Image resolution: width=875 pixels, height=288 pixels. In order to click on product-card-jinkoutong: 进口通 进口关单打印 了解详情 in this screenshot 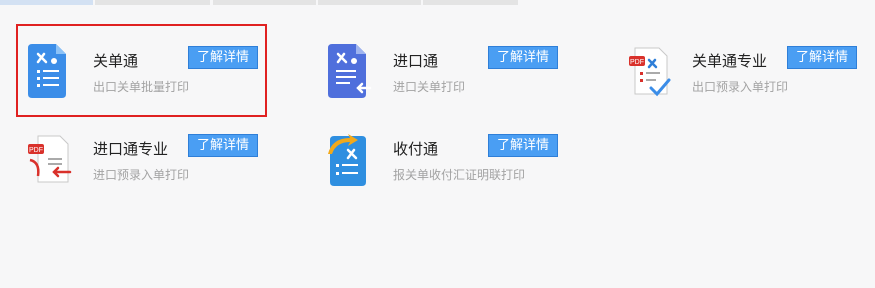, I will do `click(451, 62)`.